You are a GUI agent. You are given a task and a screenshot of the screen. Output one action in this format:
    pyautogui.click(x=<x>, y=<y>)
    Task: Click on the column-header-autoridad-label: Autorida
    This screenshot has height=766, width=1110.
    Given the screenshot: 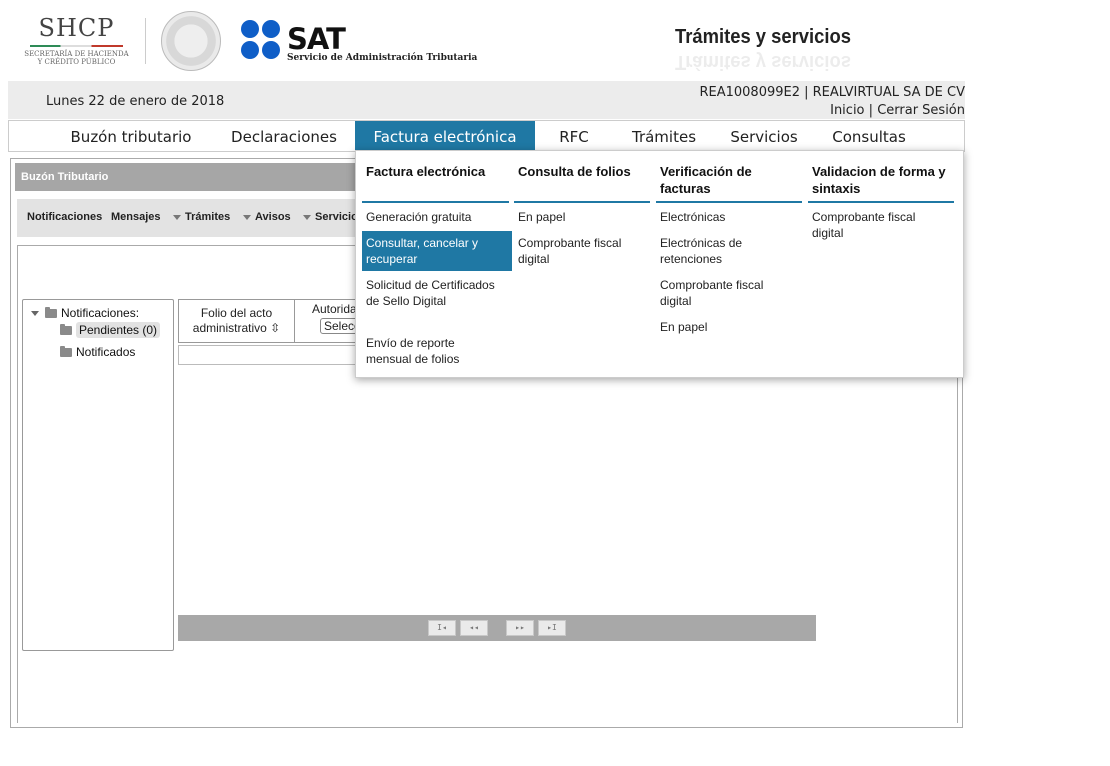 What is the action you would take?
    pyautogui.click(x=334, y=309)
    